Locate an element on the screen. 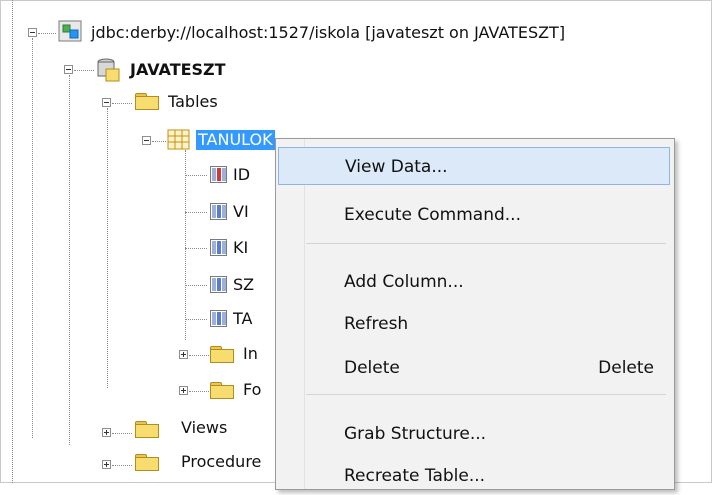 Image resolution: width=712 pixels, height=495 pixels. menu-item-refresh: Refresh is located at coordinates (474, 324).